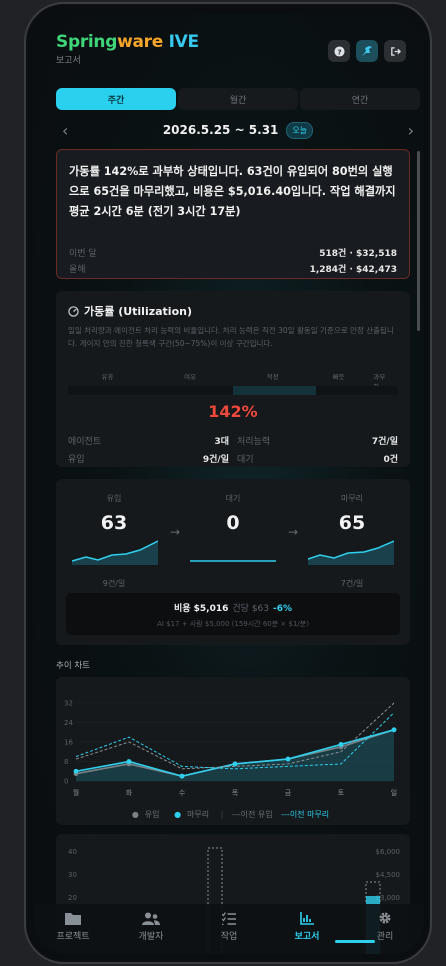 This screenshot has width=446, height=966. I want to click on tab-weekly: 주간, so click(116, 99).